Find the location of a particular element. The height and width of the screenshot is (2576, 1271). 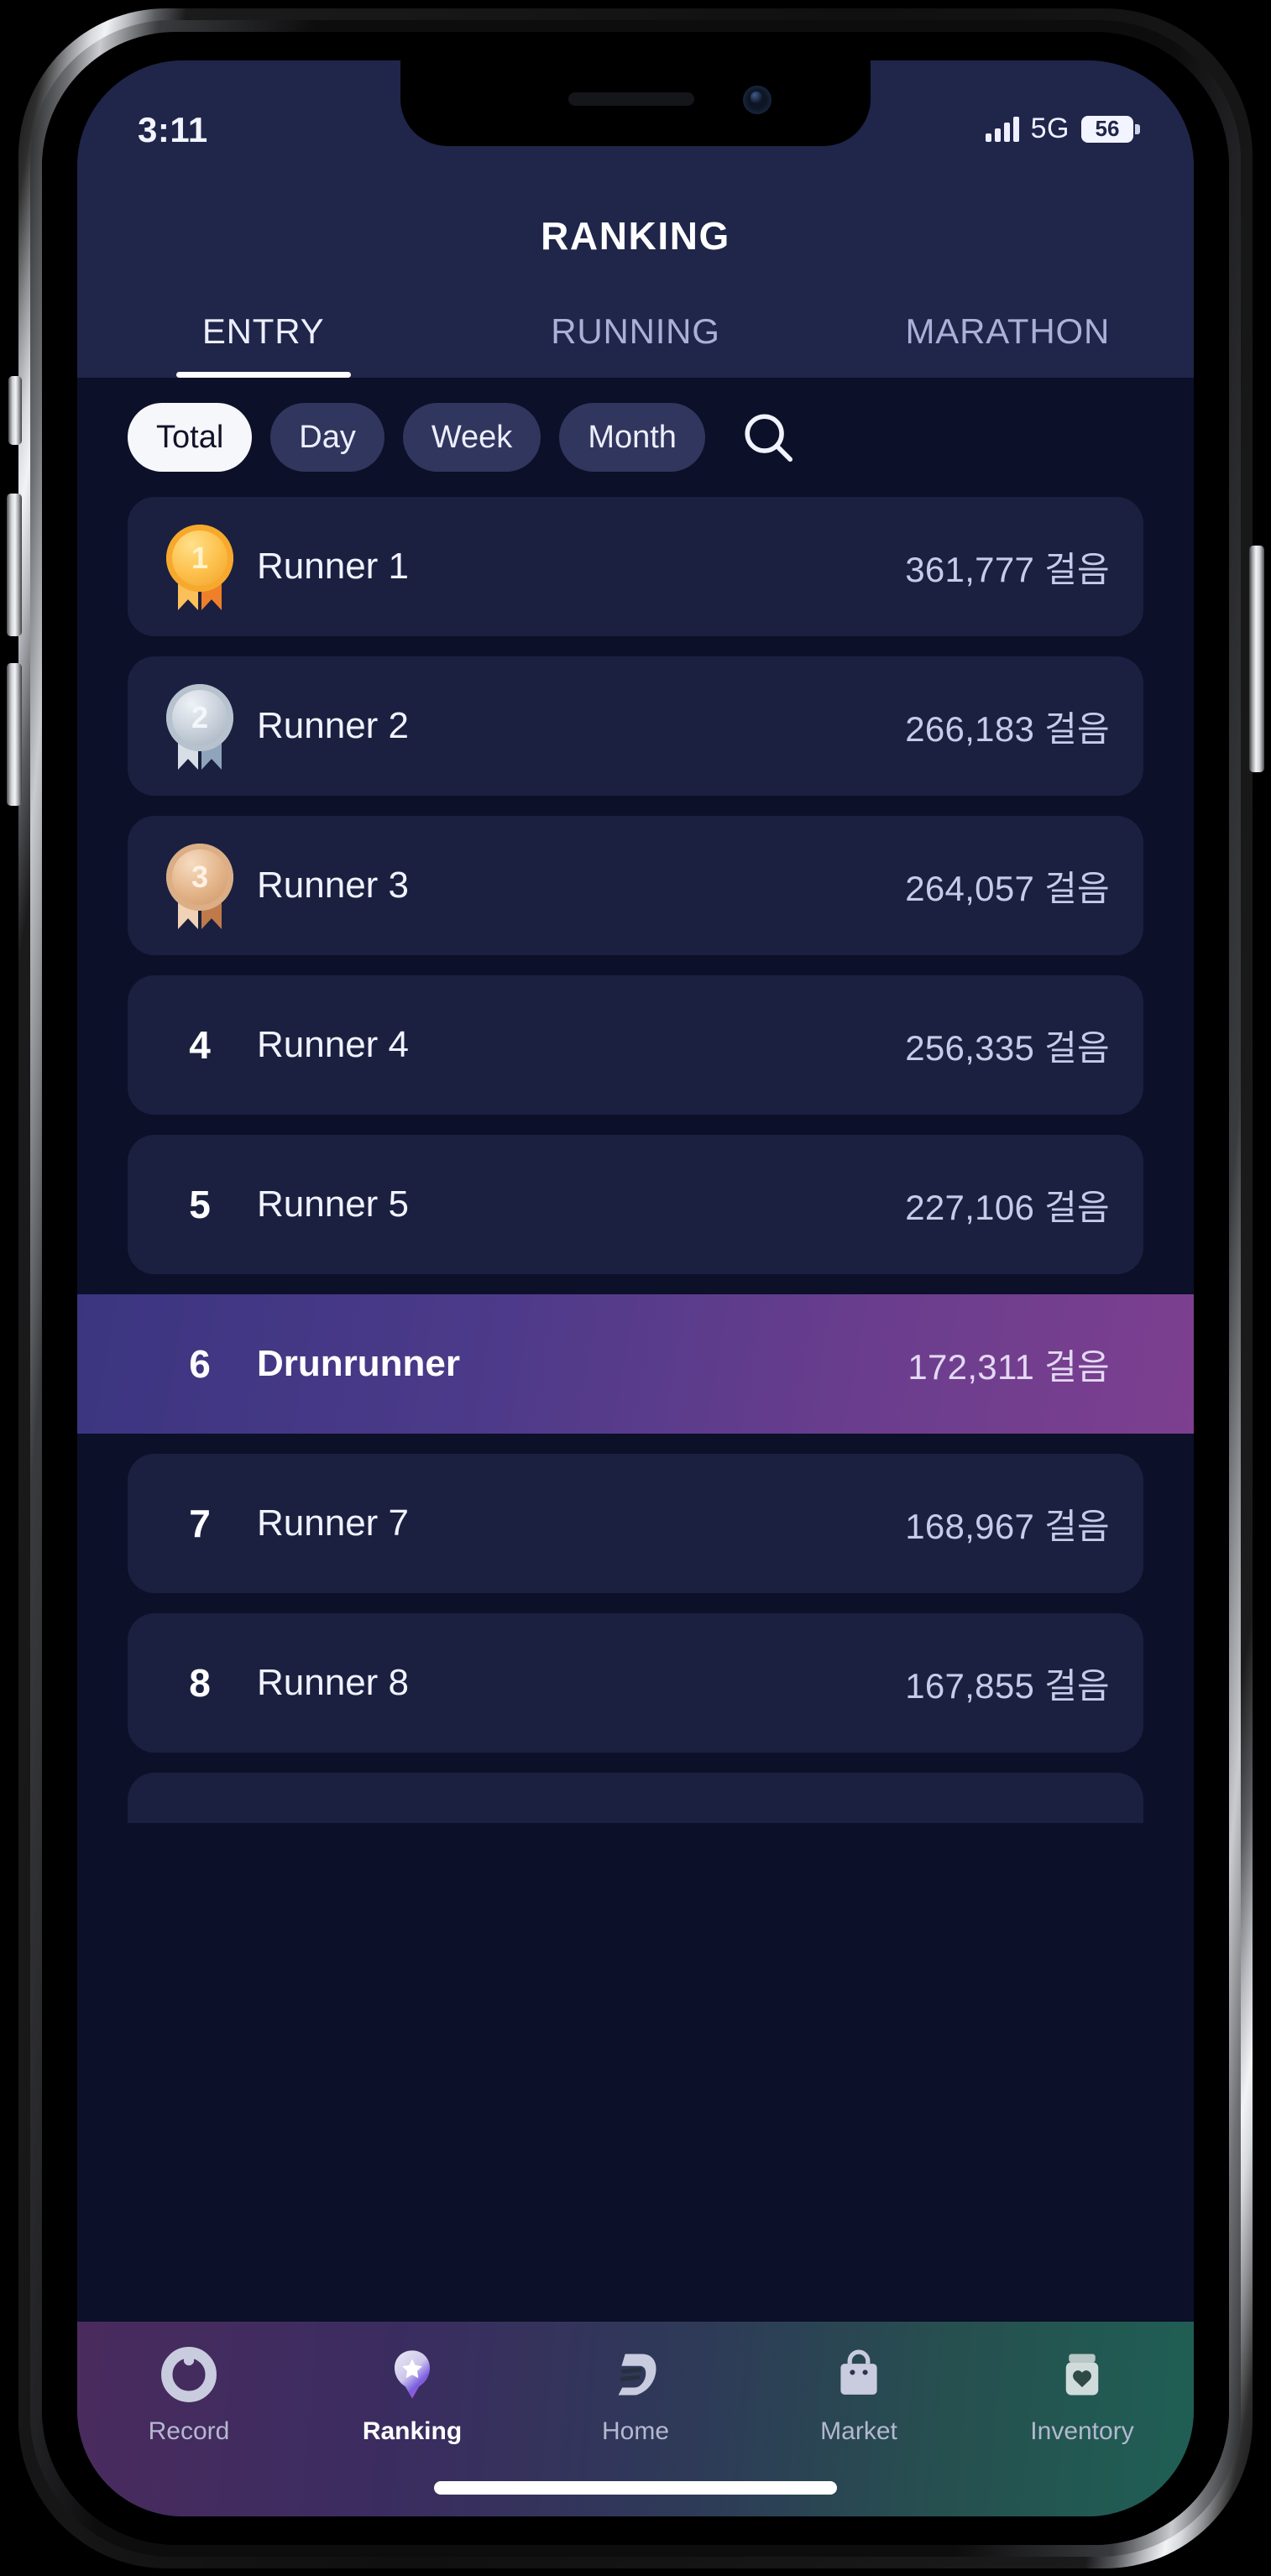

table-row-current-user: 6 Drunrunner 172,311 걸음 is located at coordinates (635, 1364).